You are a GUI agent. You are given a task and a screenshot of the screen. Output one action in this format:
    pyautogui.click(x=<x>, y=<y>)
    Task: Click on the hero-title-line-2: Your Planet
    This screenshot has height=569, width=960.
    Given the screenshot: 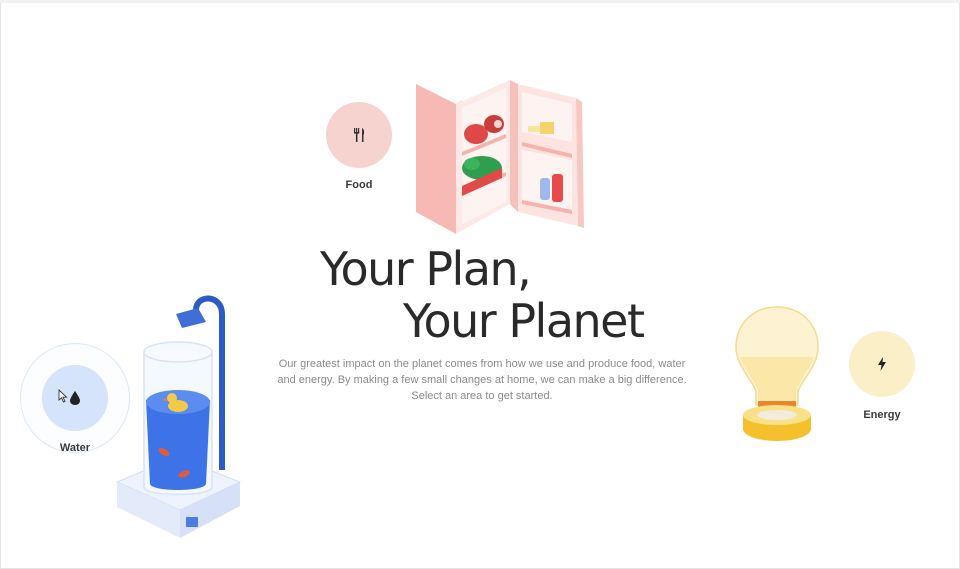 What is the action you would take?
    pyautogui.click(x=524, y=321)
    